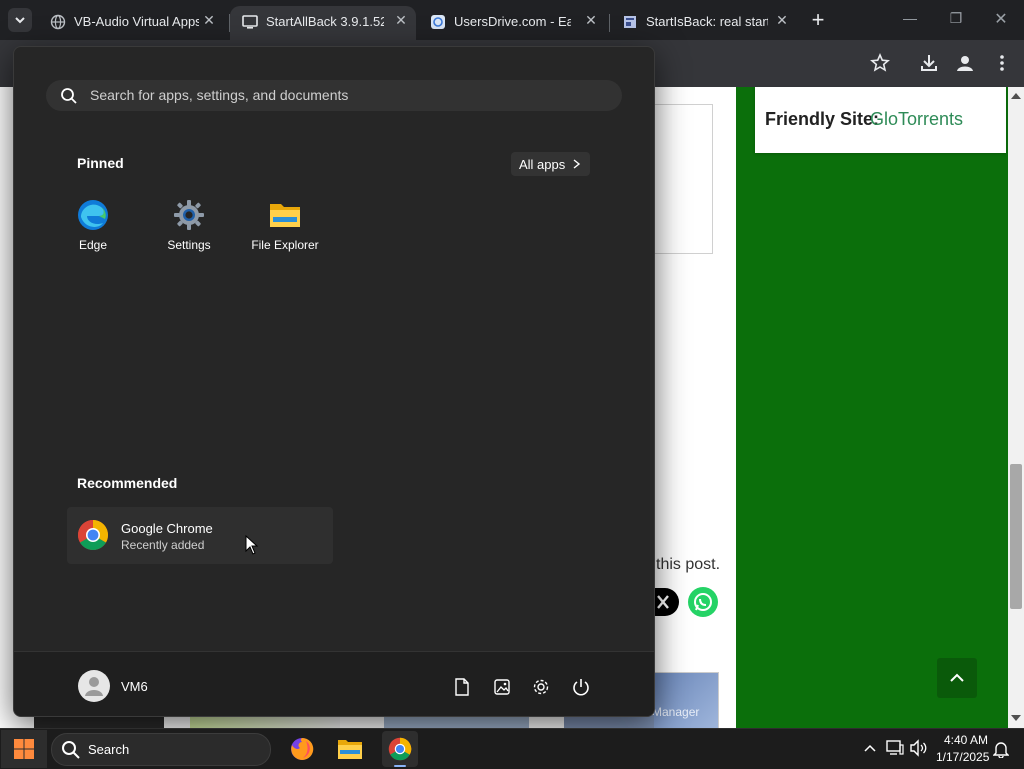  Describe the element at coordinates (880, 63) in the screenshot. I see `star-icon` at that location.